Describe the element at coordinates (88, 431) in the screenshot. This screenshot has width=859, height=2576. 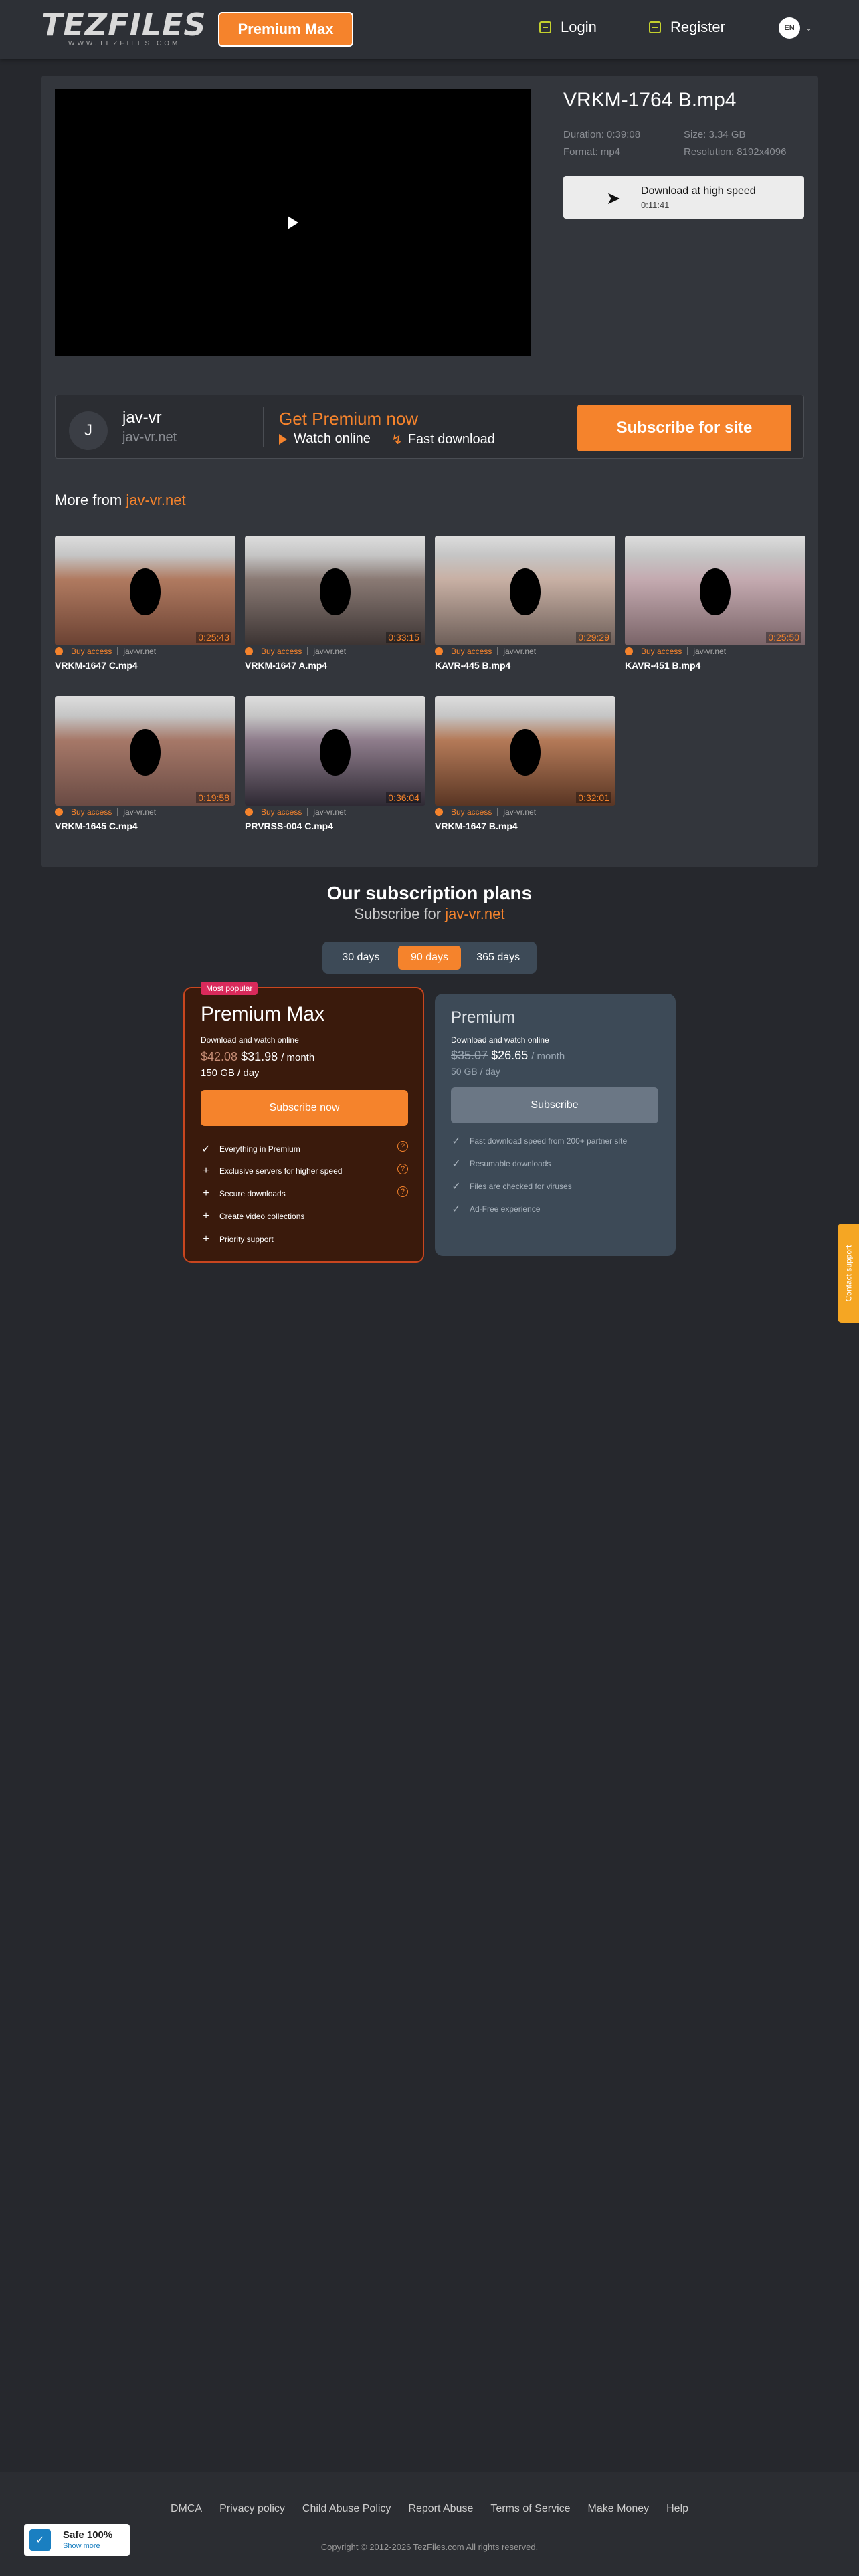
I see `site-avatar: J` at that location.